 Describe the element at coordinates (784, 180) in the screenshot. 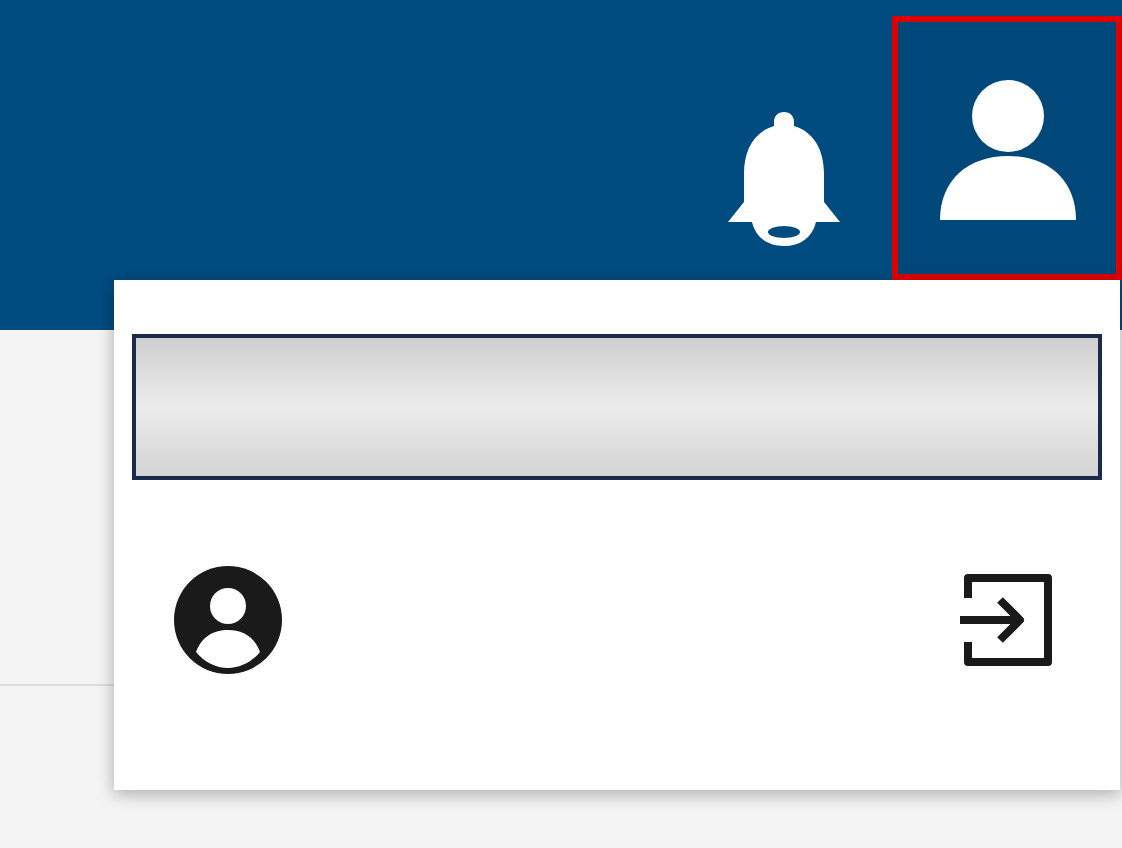

I see `bell-icon` at that location.